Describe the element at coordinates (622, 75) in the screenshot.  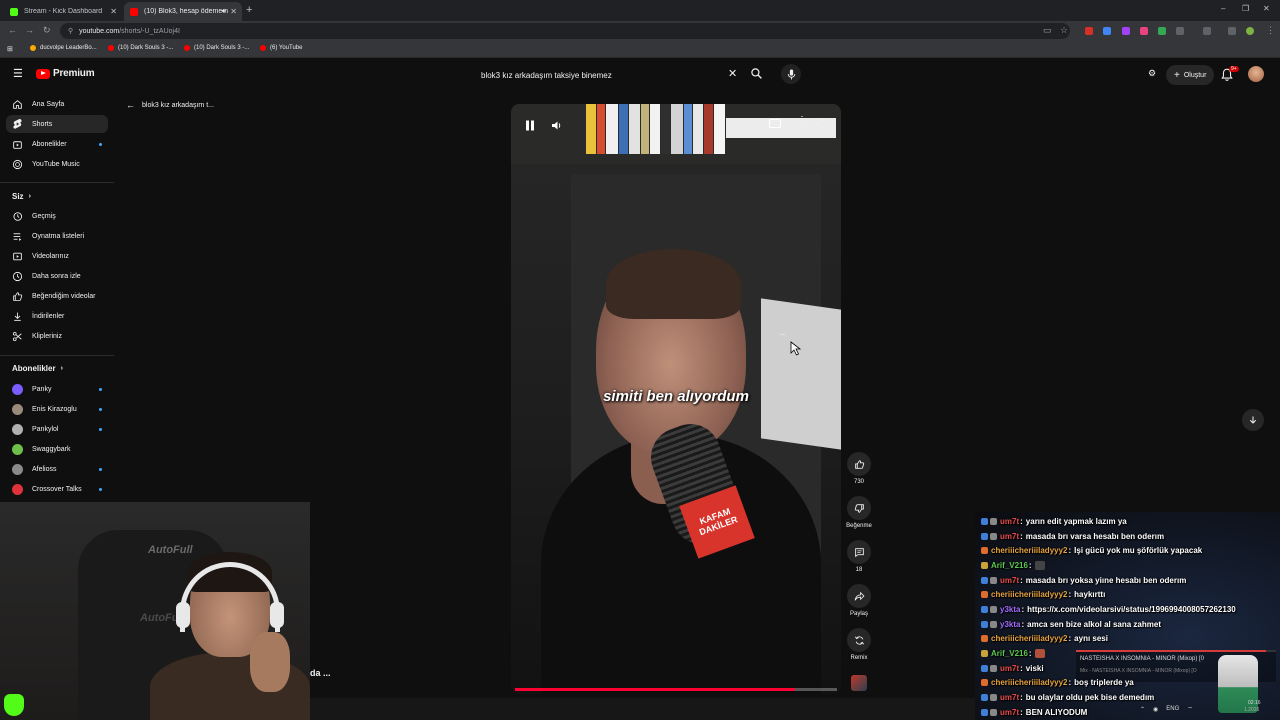
I see `search-input: blok3 kız arkadaşım taksiye binemez` at that location.